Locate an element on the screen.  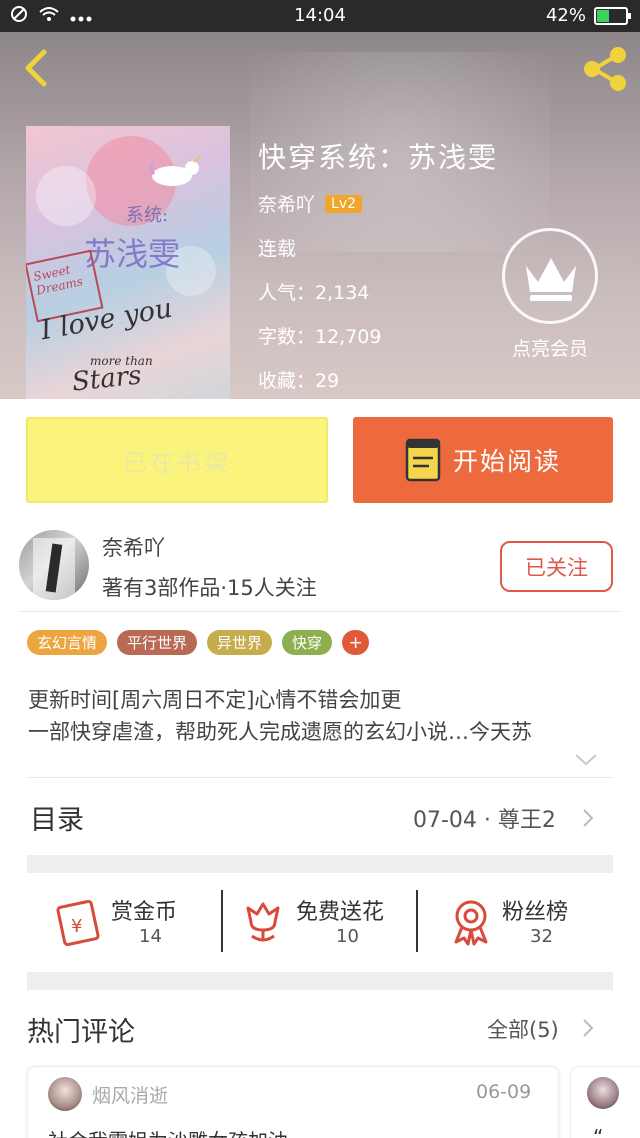
book-title: 快穿系统：苏浅雯 is located at coordinates (378, 157).